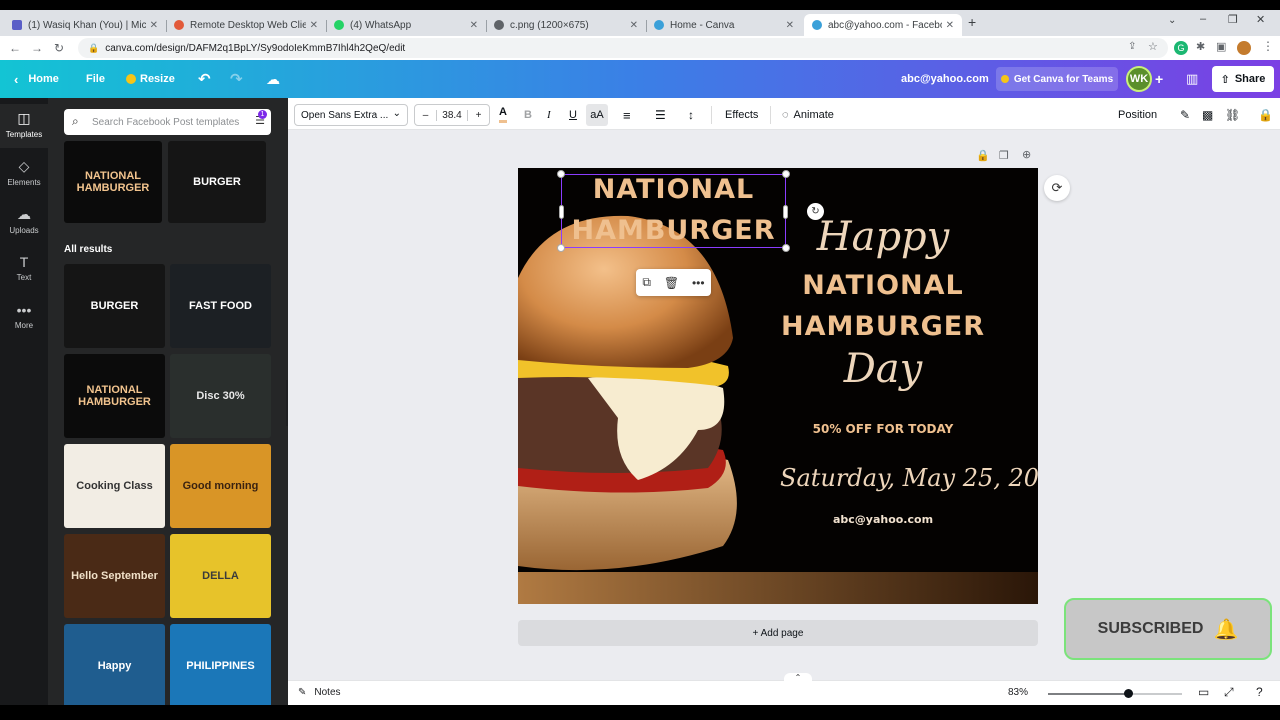  What do you see at coordinates (673, 211) in the screenshot?
I see `selection-box` at bounding box center [673, 211].